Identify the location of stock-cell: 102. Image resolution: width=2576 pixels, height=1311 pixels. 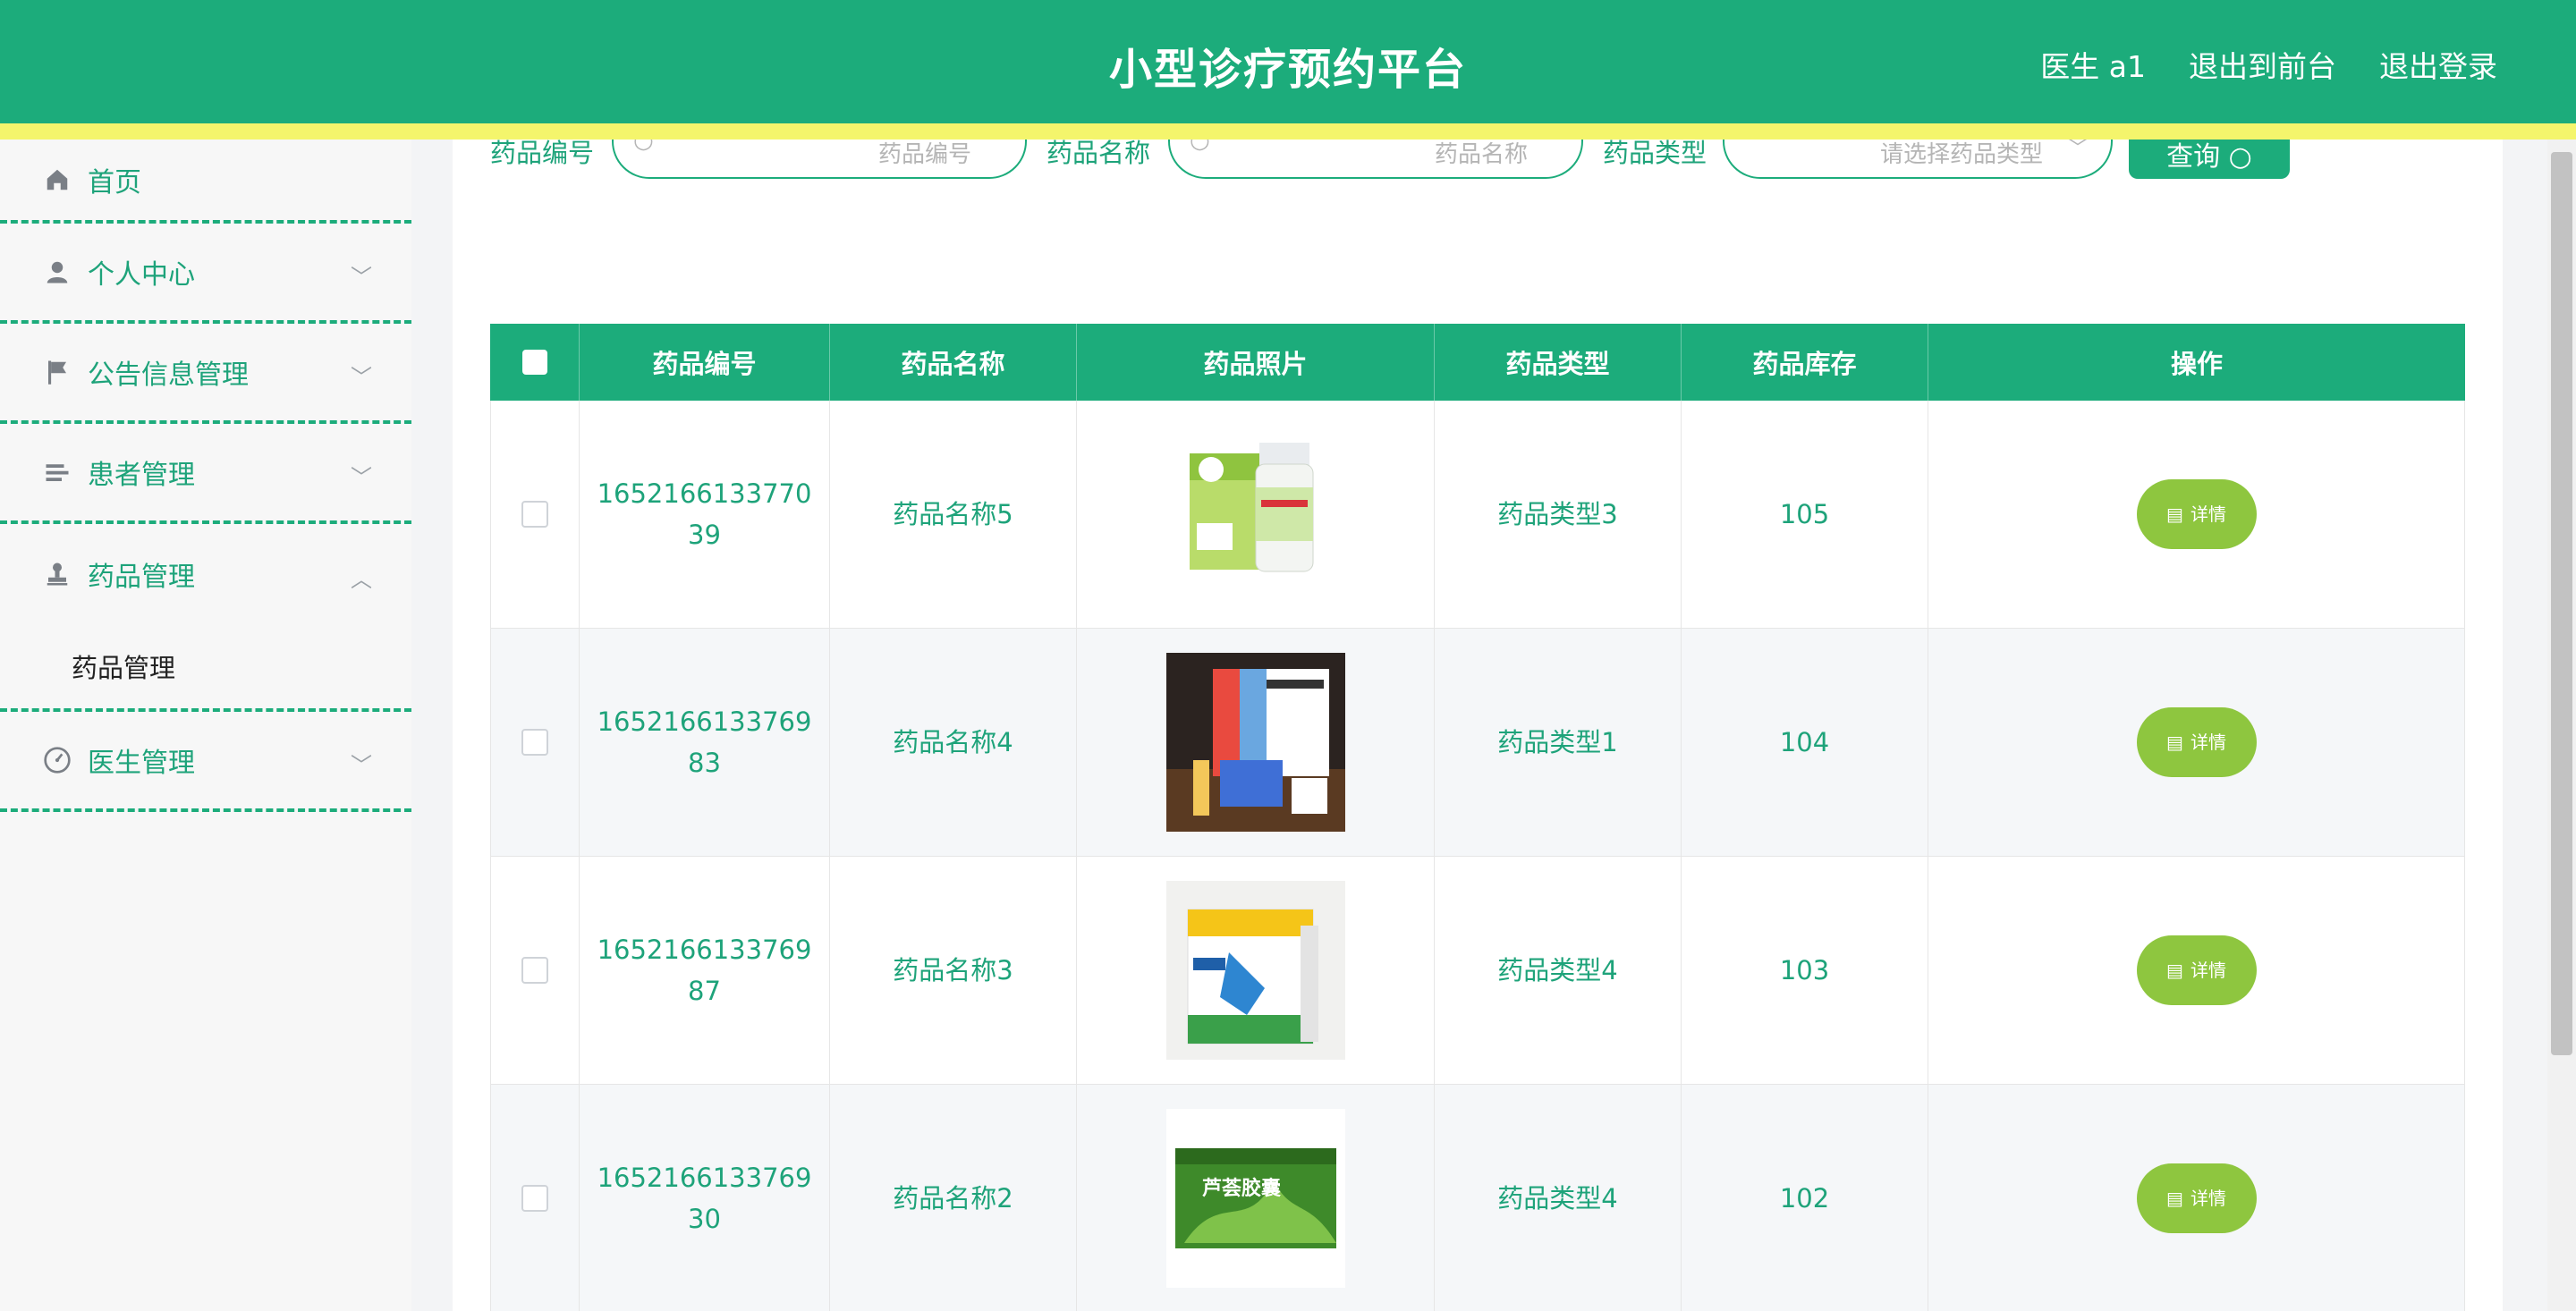
(1805, 1198).